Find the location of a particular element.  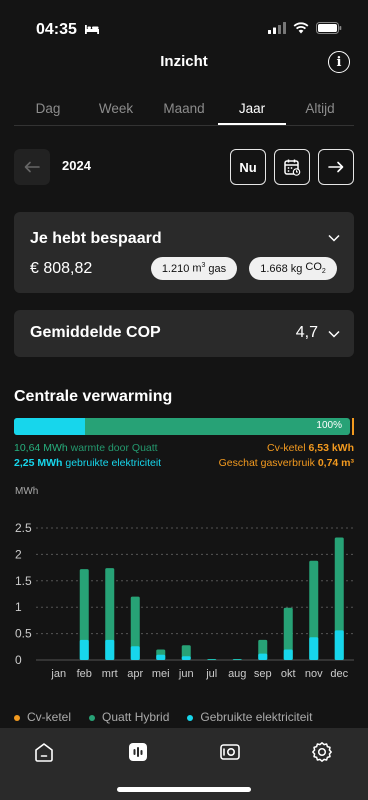

heat-stat: 10,64 MWh warmte door Quatt is located at coordinates (86, 448).